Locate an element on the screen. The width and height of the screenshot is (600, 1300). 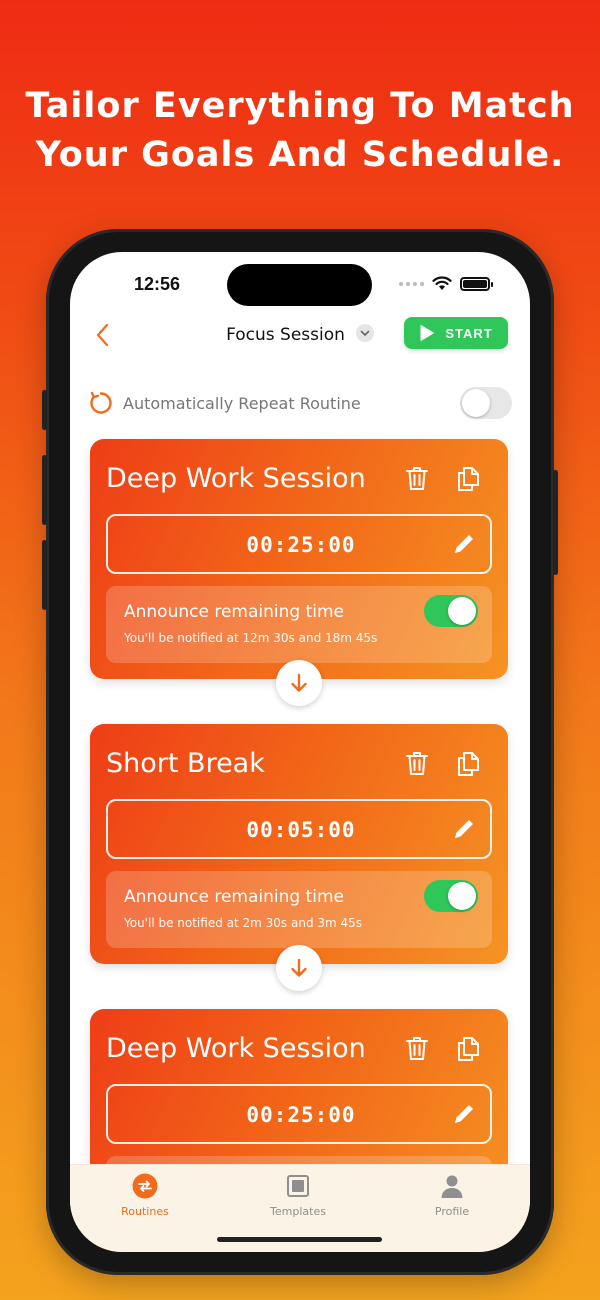
dynamic-island is located at coordinates (299, 285).